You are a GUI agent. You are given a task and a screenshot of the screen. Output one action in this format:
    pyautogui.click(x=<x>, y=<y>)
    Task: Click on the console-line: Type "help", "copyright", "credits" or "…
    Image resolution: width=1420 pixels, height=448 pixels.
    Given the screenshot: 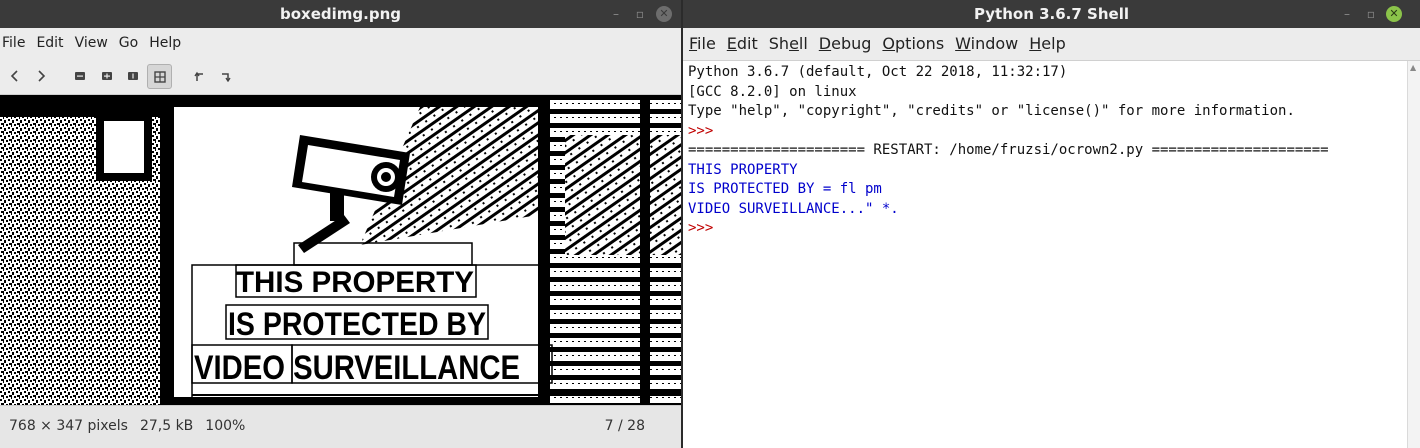 What is the action you would take?
    pyautogui.click(x=991, y=111)
    